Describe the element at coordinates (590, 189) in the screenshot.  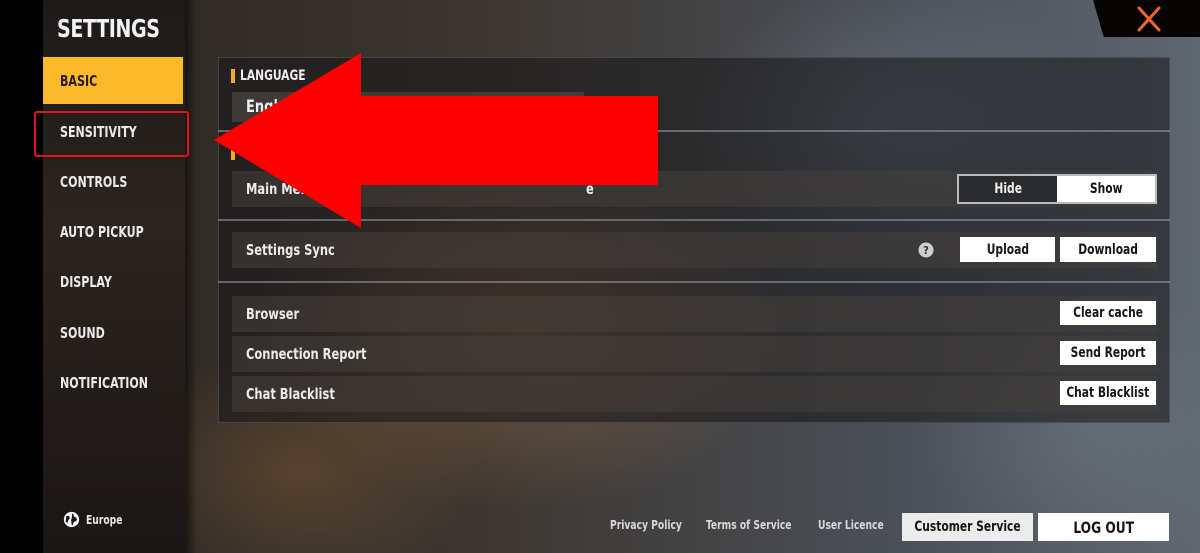
I see `row-label-end: e` at that location.